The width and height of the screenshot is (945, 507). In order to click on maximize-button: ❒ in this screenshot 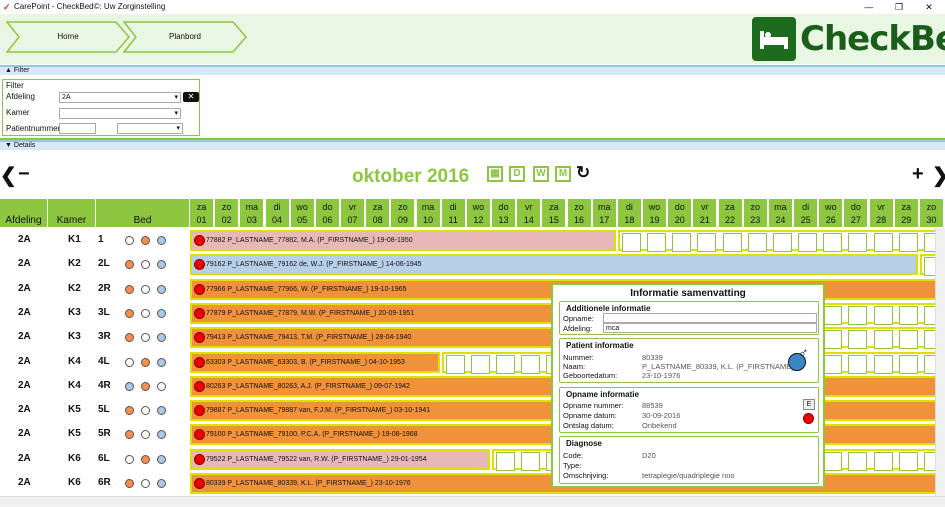, I will do `click(899, 7)`.